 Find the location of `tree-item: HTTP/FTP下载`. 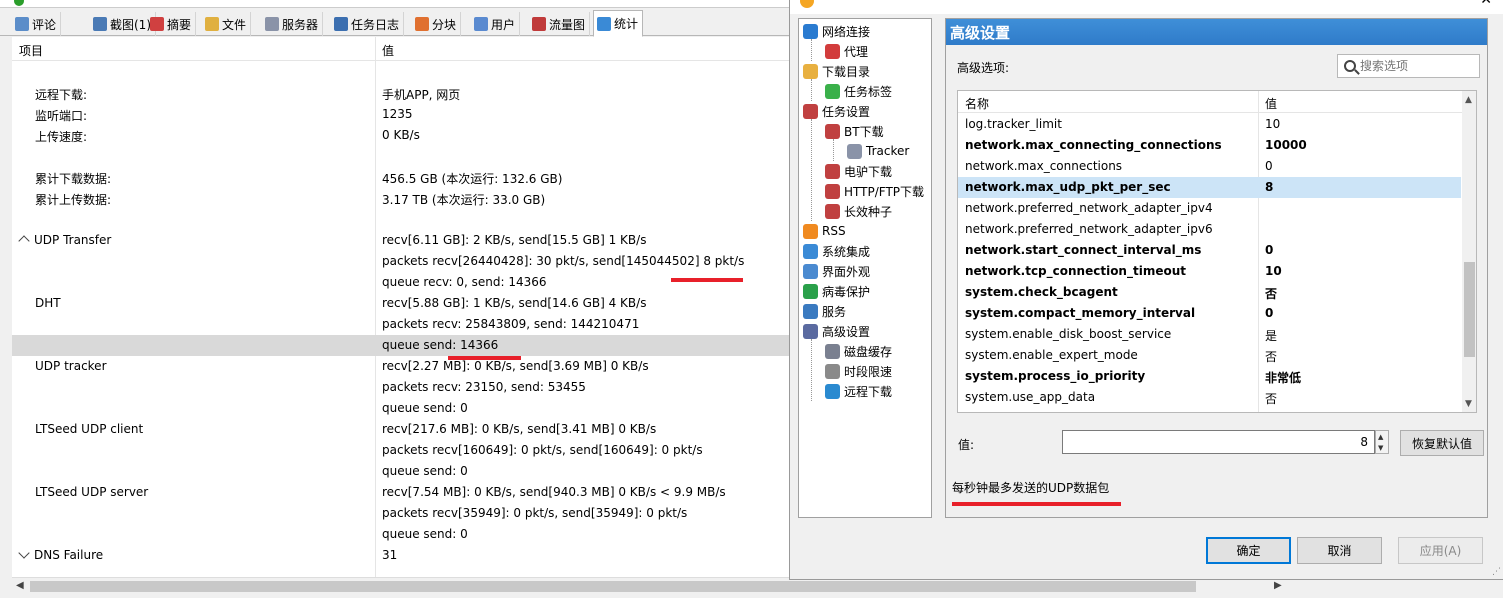

tree-item: HTTP/FTP下载 is located at coordinates (874, 191).